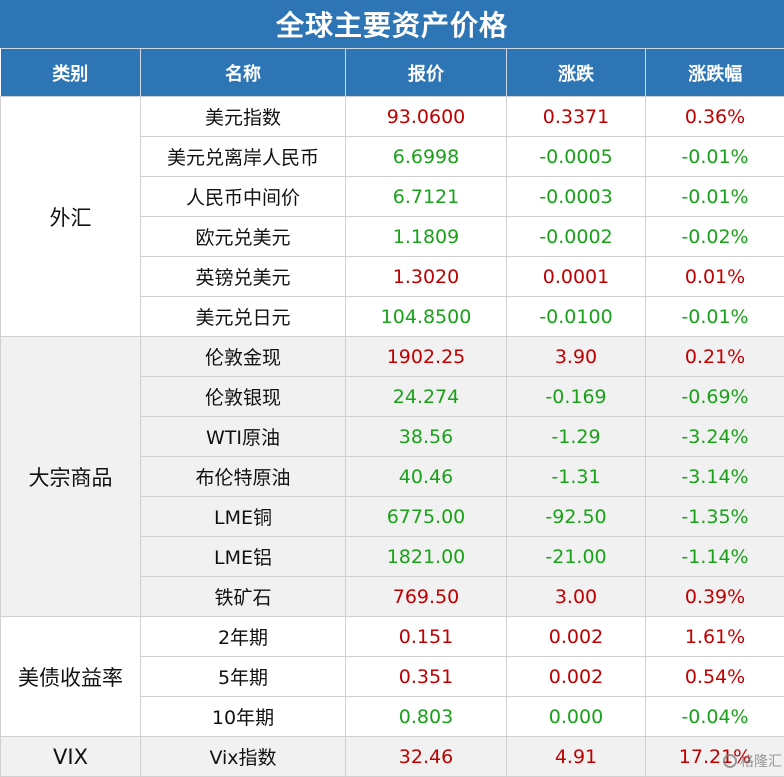 The width and height of the screenshot is (784, 777). What do you see at coordinates (714, 236) in the screenshot?
I see `change-pct-cell: -0.02%` at bounding box center [714, 236].